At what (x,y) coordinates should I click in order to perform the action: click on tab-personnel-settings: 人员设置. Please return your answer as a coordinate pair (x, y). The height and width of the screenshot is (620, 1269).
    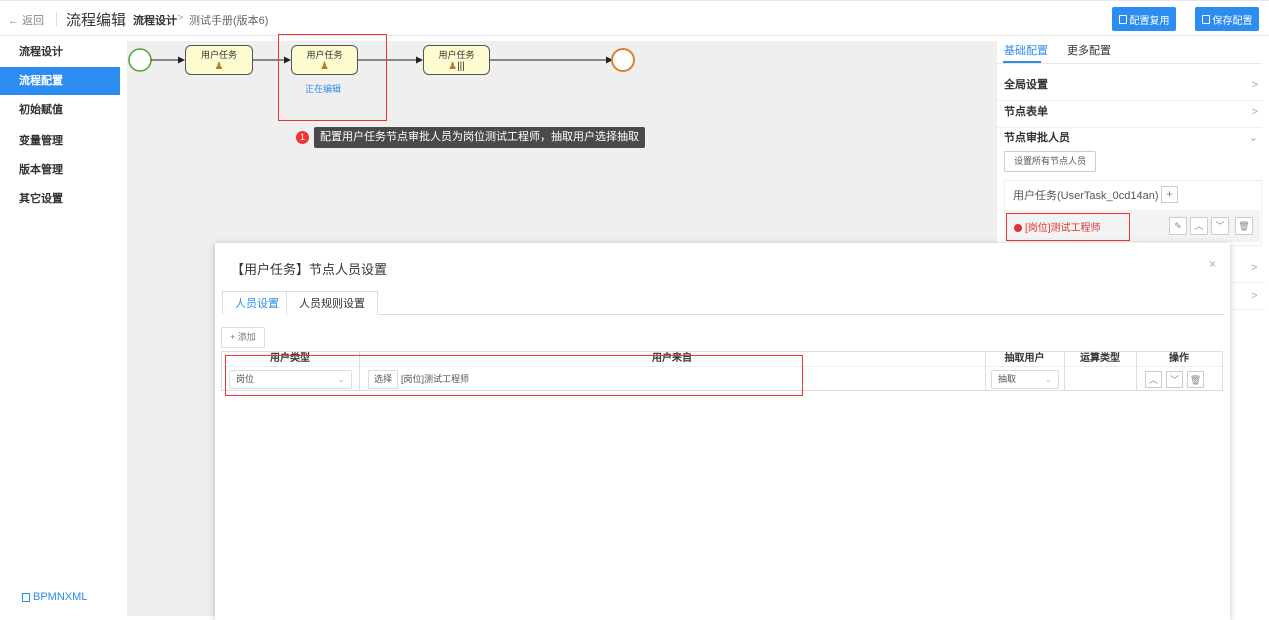
    Looking at the image, I should click on (257, 303).